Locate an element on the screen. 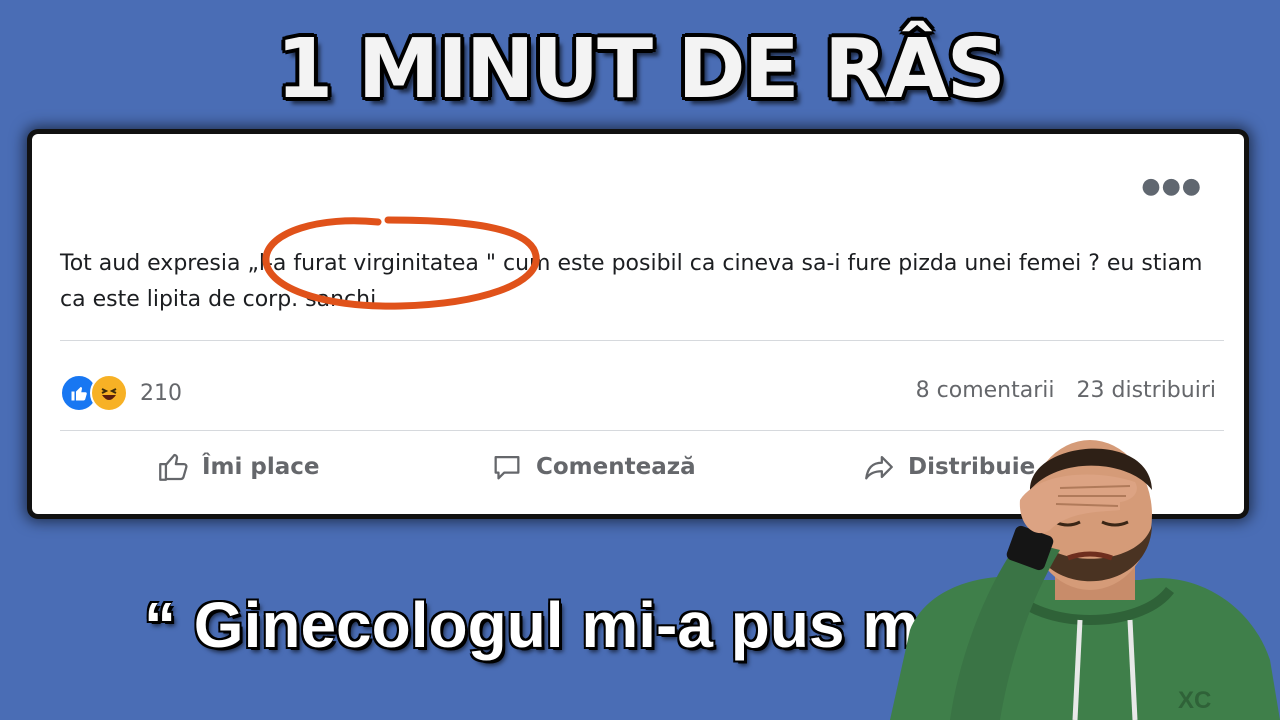 This screenshot has width=1280, height=720. video-title: 1 MINUT DE RÂS is located at coordinates (641, 69).